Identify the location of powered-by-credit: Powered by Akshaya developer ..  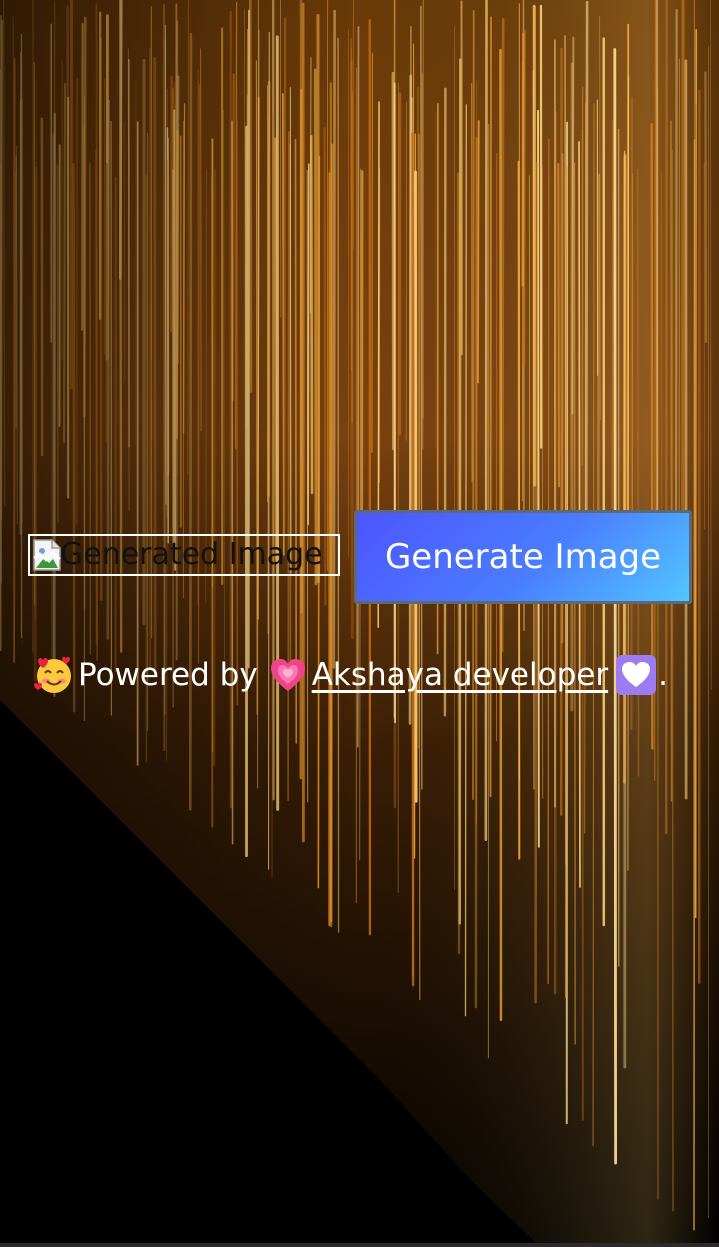
(350, 675).